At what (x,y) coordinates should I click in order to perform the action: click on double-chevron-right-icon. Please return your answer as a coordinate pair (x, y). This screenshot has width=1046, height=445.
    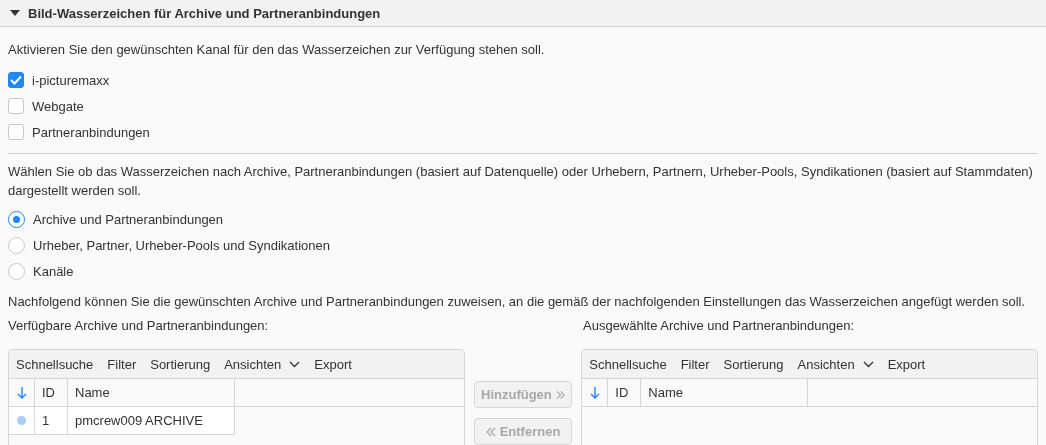
    Looking at the image, I should click on (560, 394).